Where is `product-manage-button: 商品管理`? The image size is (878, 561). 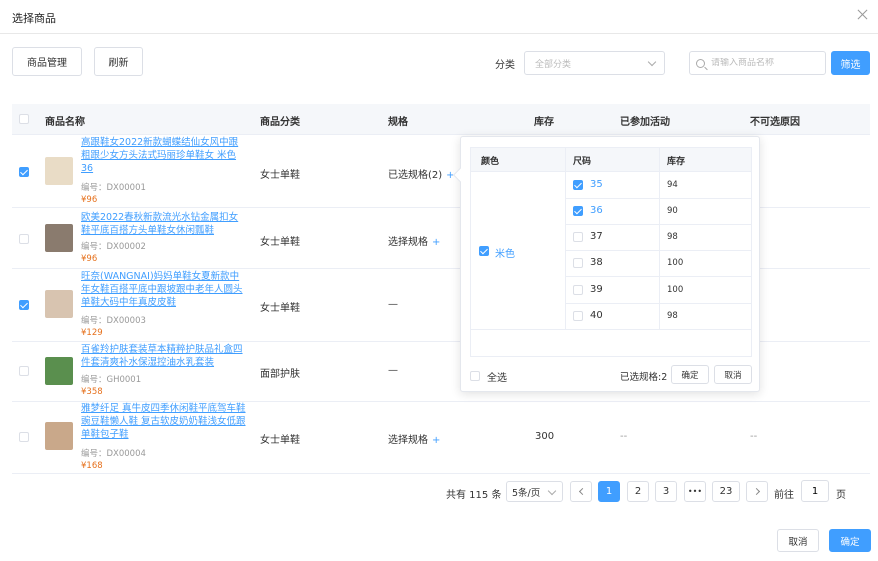
product-manage-button: 商品管理 is located at coordinates (47, 61).